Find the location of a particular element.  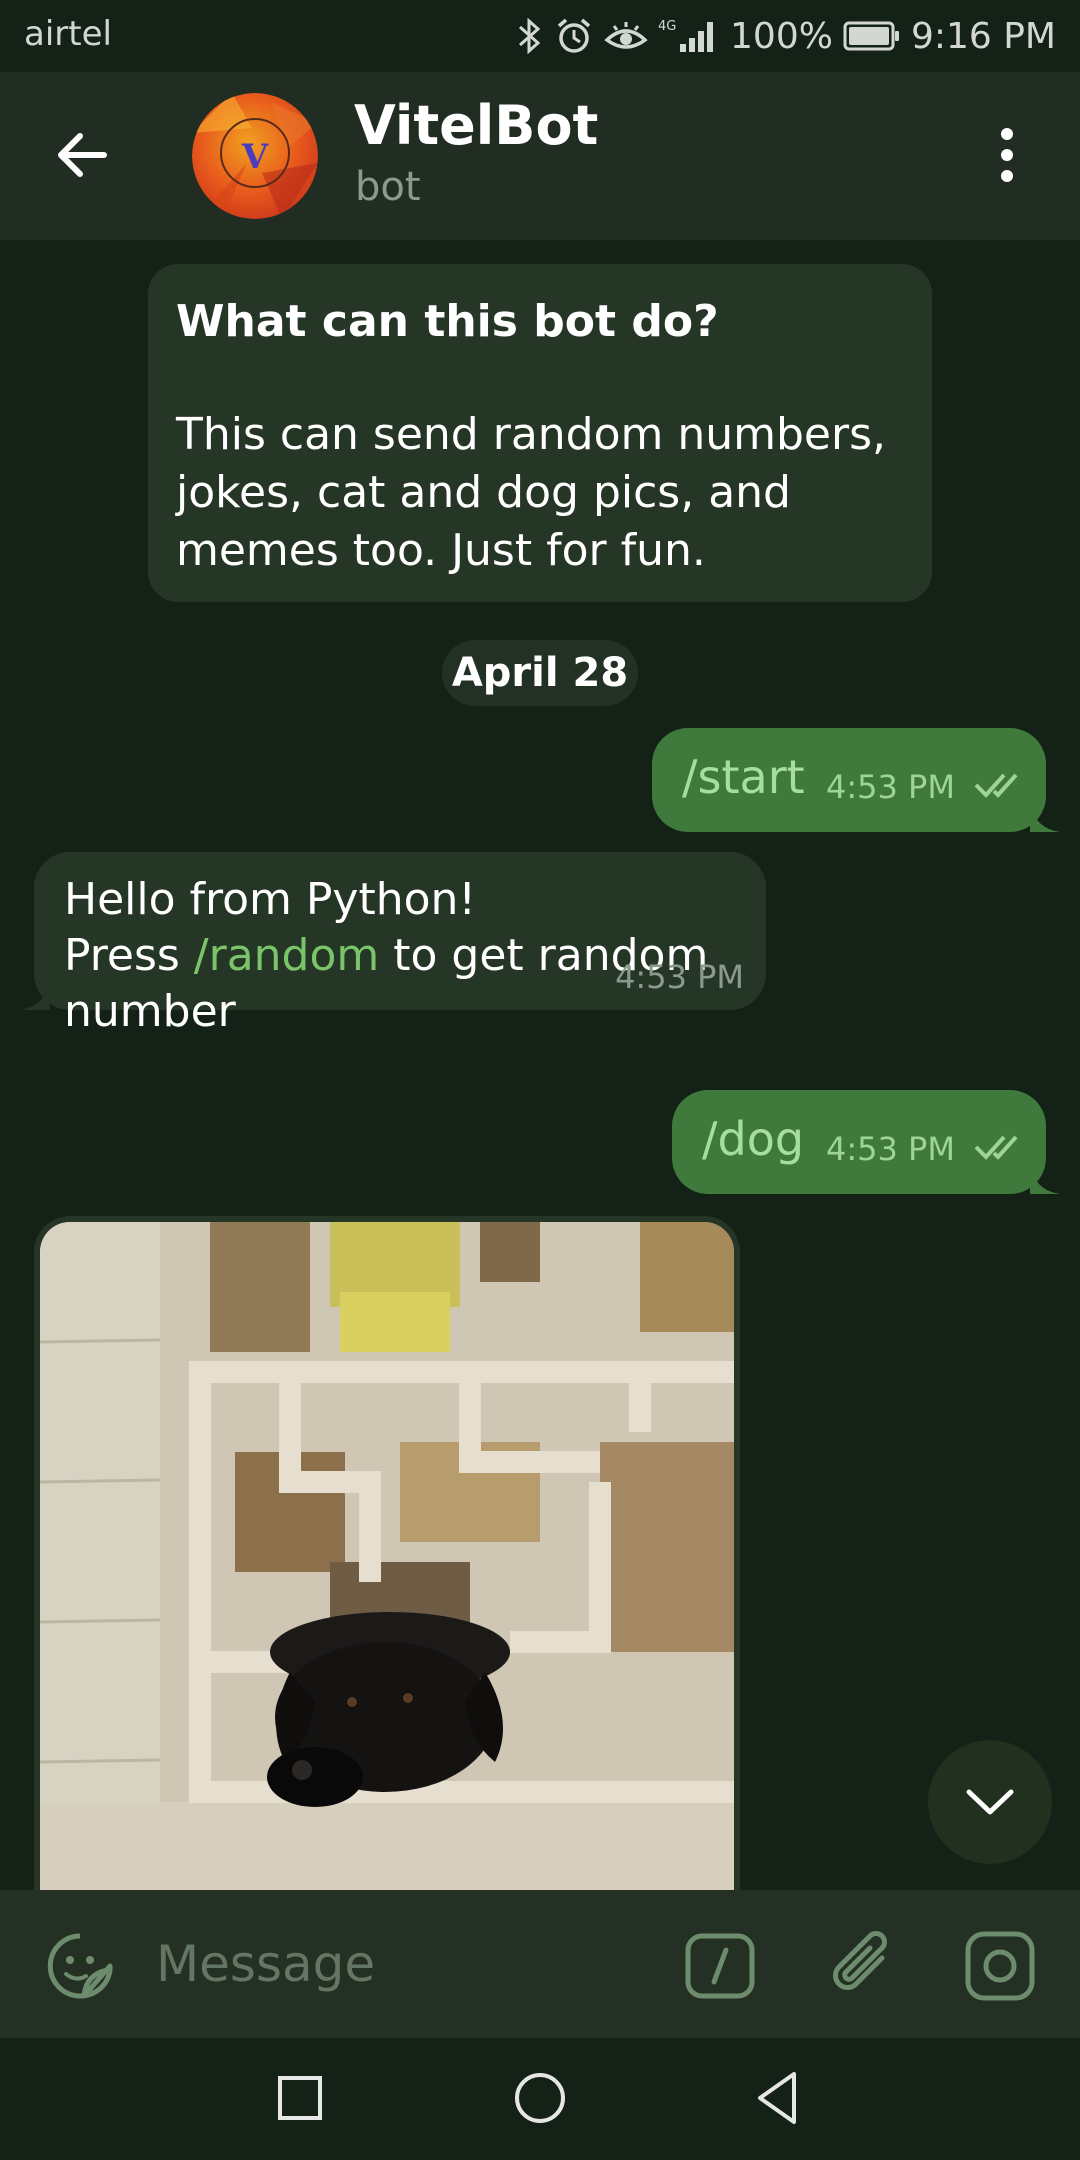

message-input is located at coordinates (406, 1964).